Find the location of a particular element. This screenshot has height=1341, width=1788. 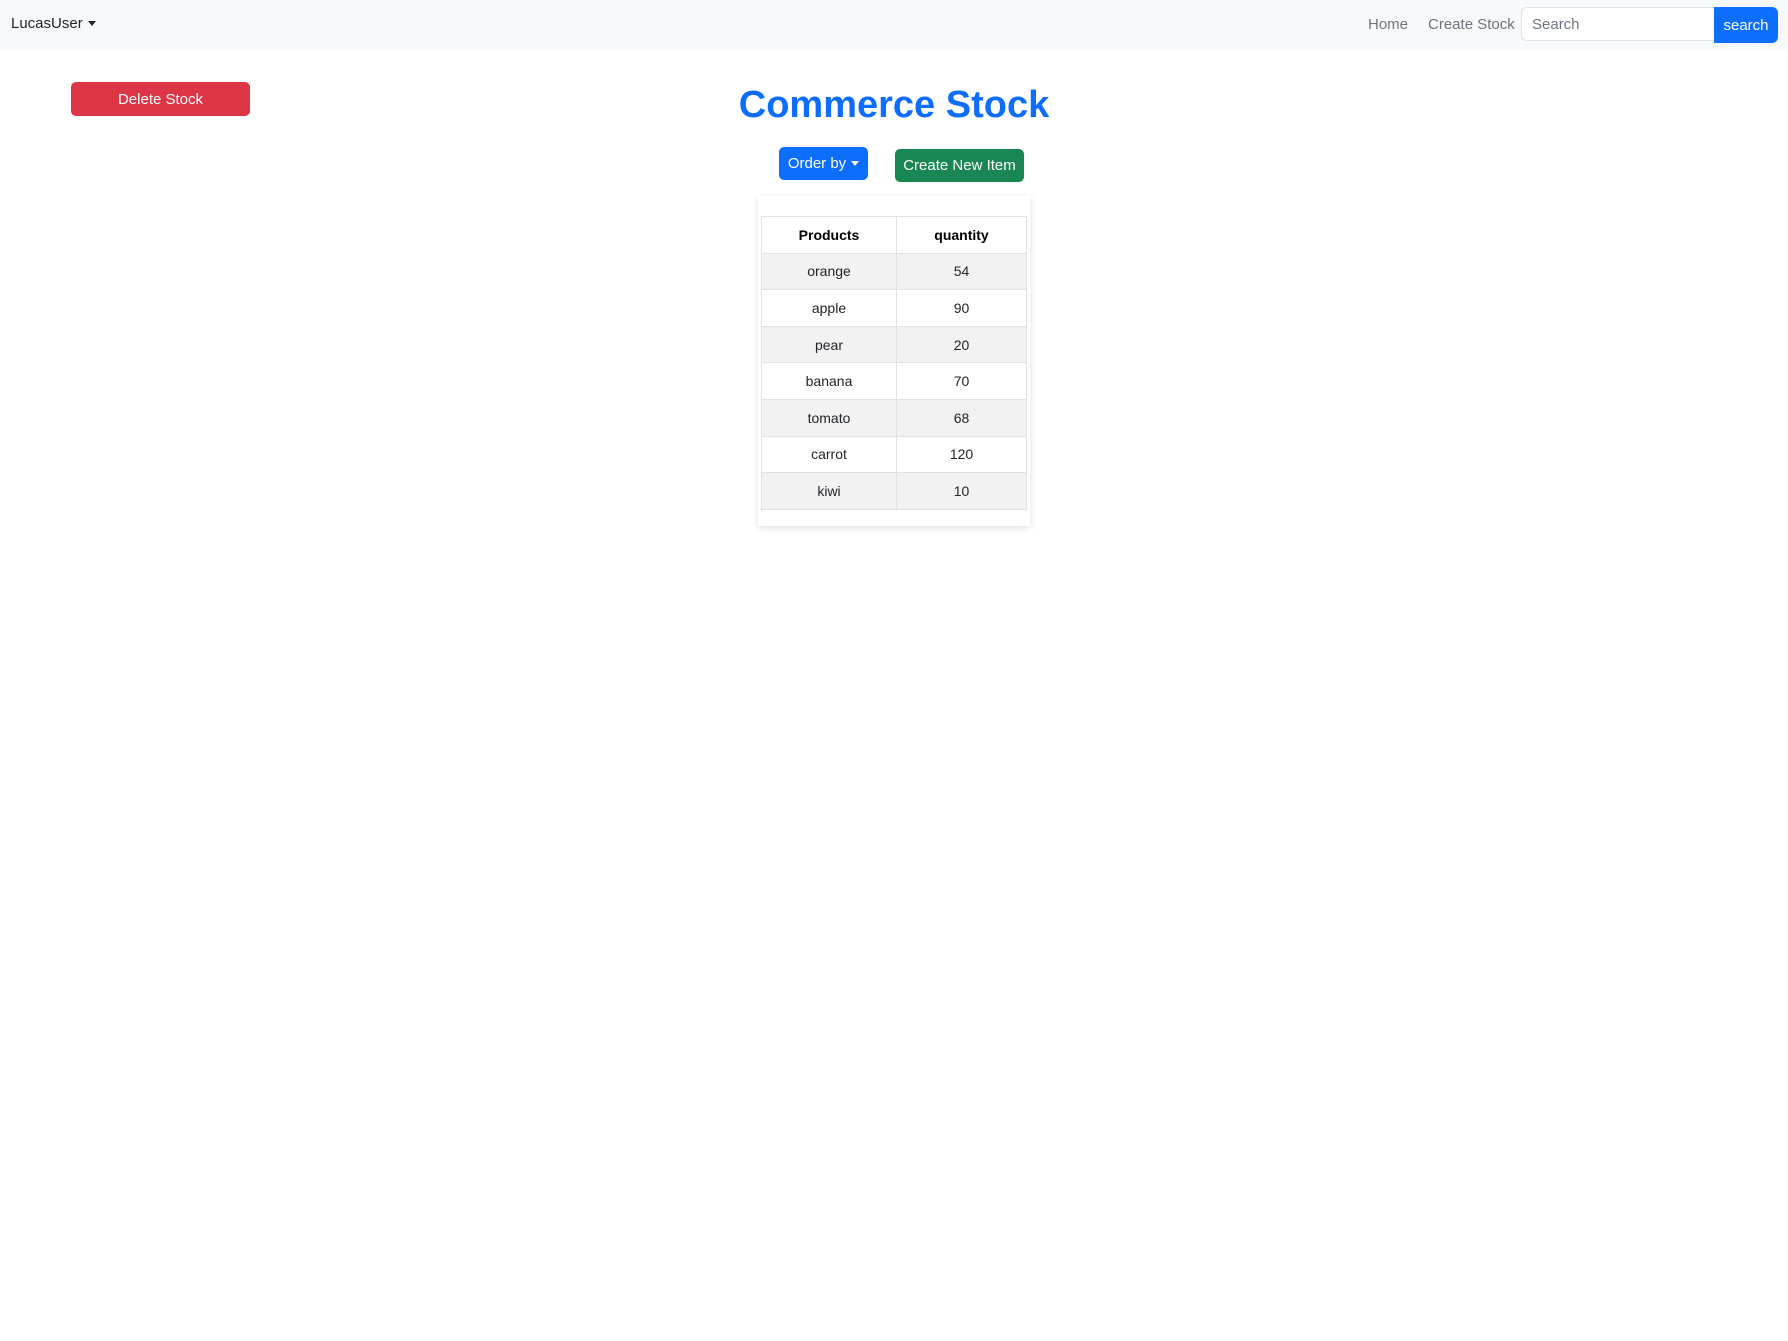

search-button: search is located at coordinates (1746, 25).